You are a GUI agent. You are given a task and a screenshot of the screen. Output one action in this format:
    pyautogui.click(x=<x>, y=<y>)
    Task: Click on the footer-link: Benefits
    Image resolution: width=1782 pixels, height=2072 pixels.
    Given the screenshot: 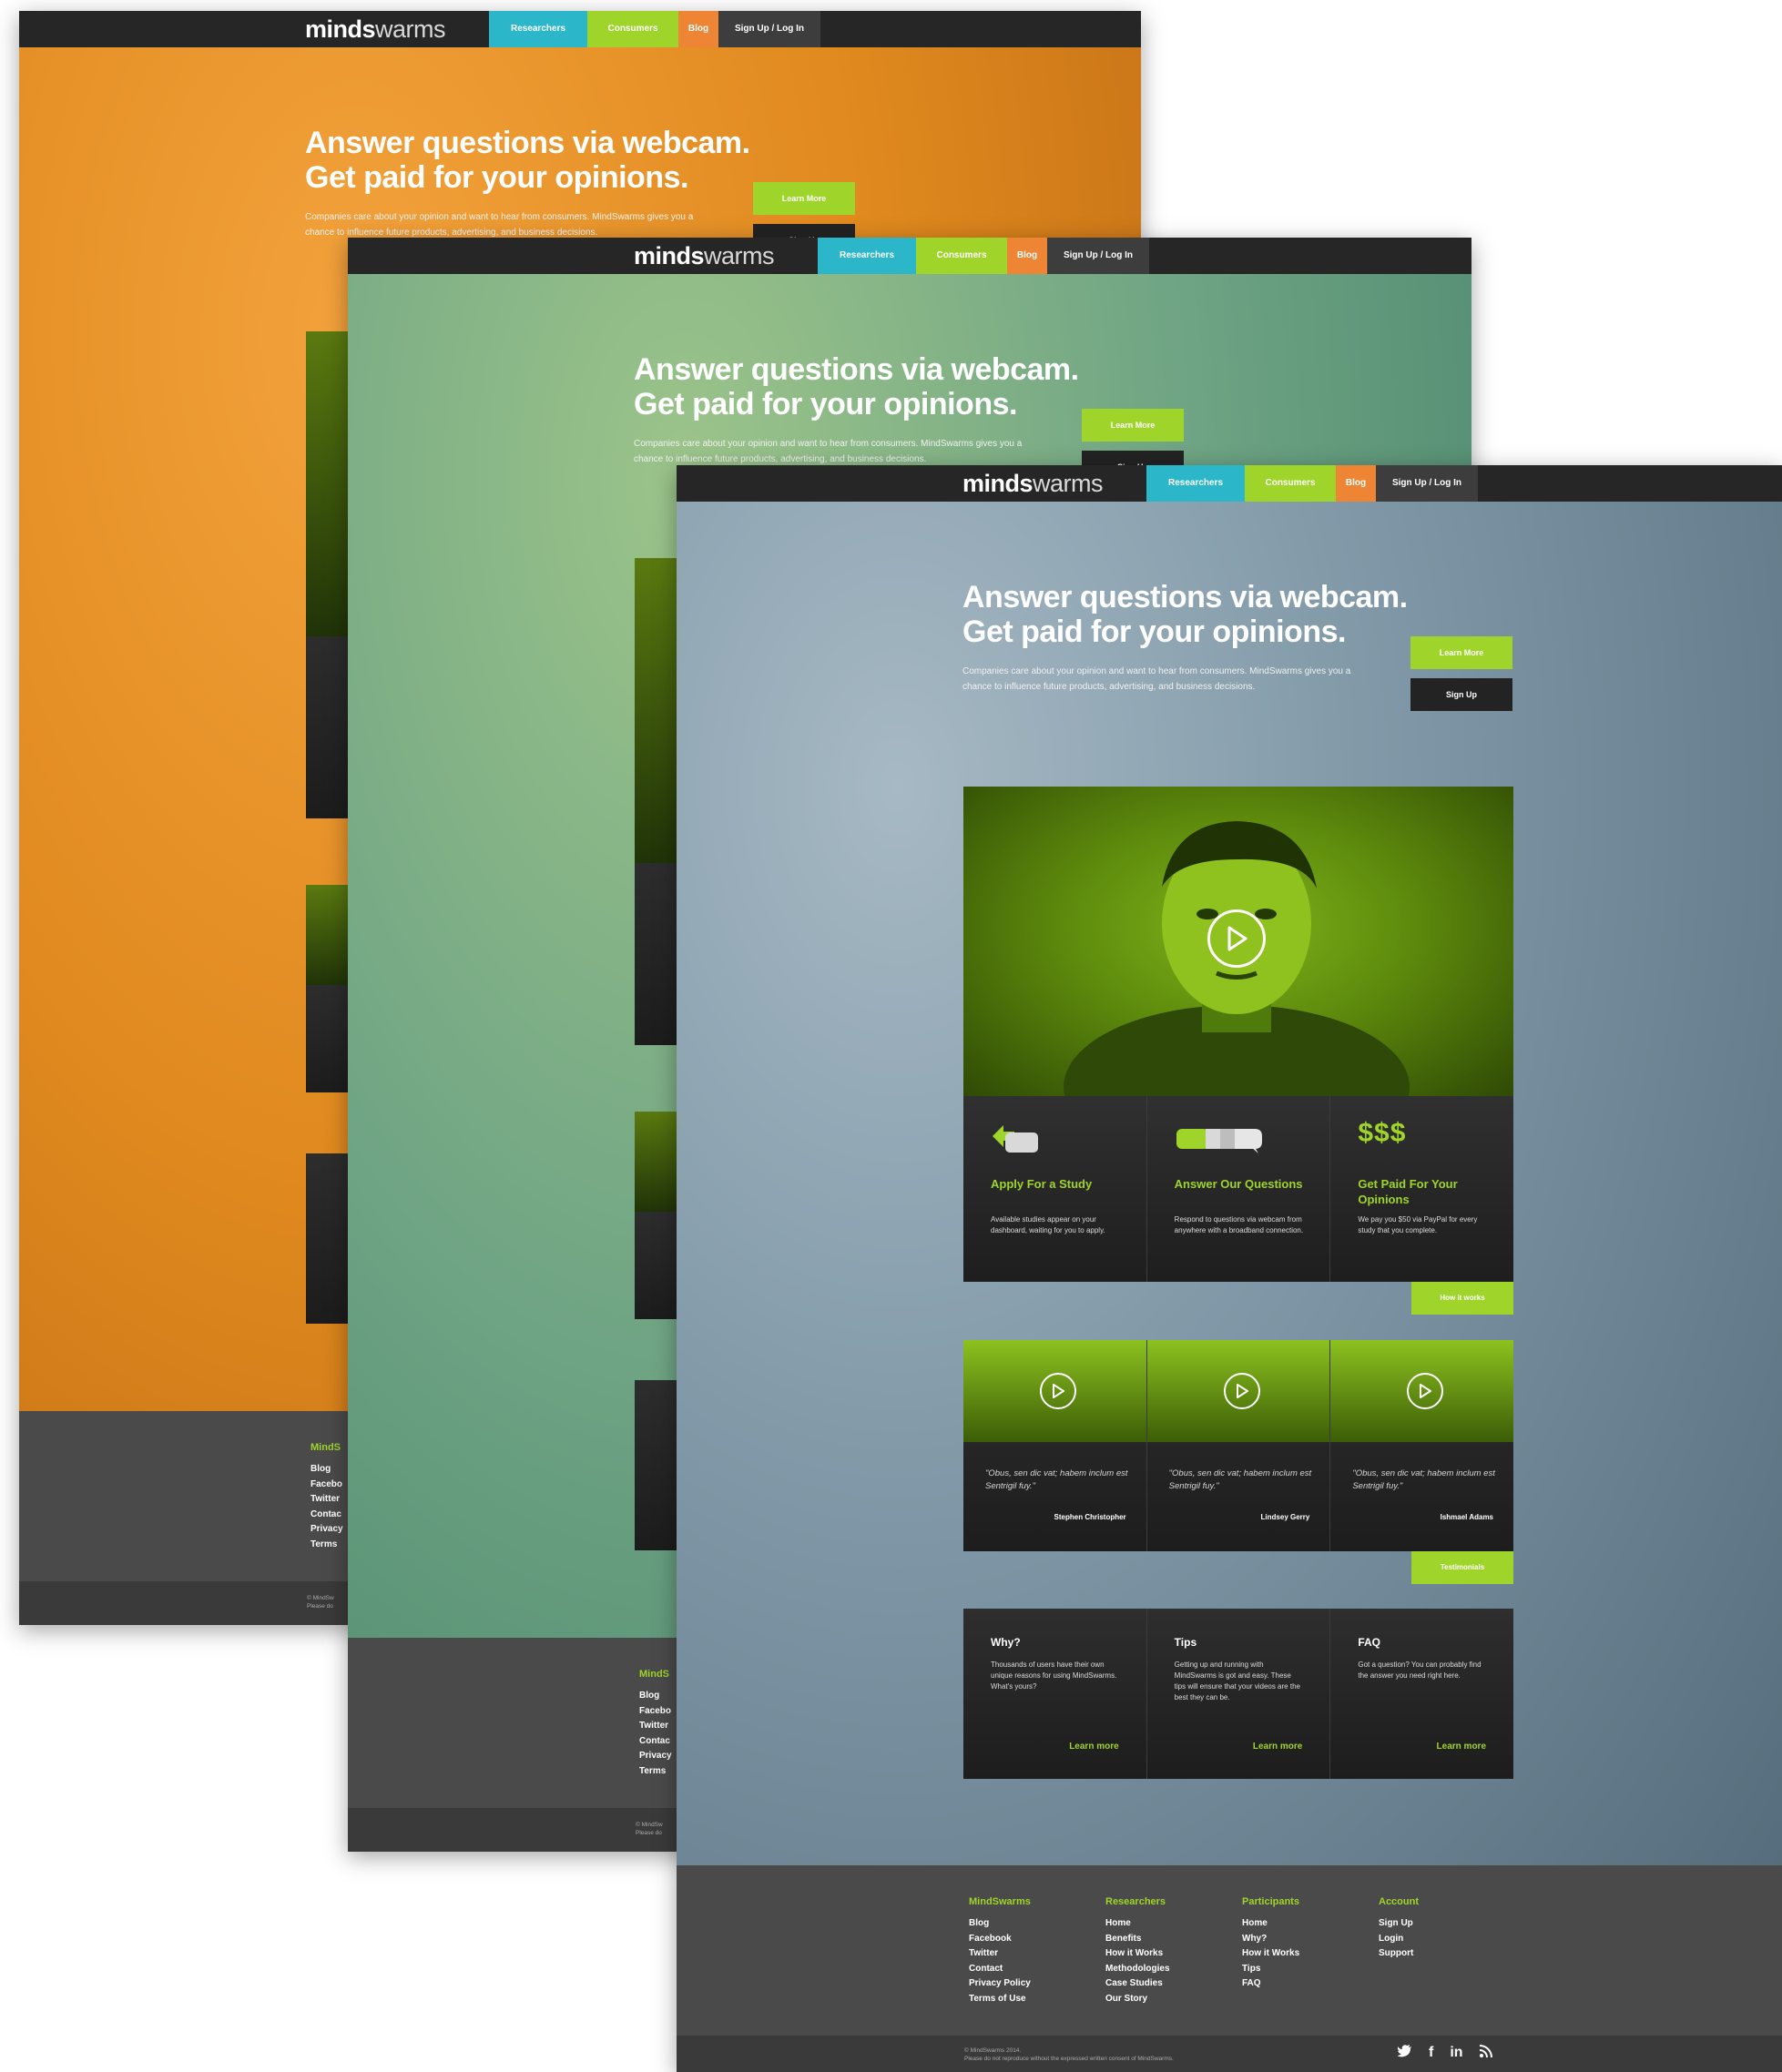 What is the action you would take?
    pyautogui.click(x=1137, y=1939)
    